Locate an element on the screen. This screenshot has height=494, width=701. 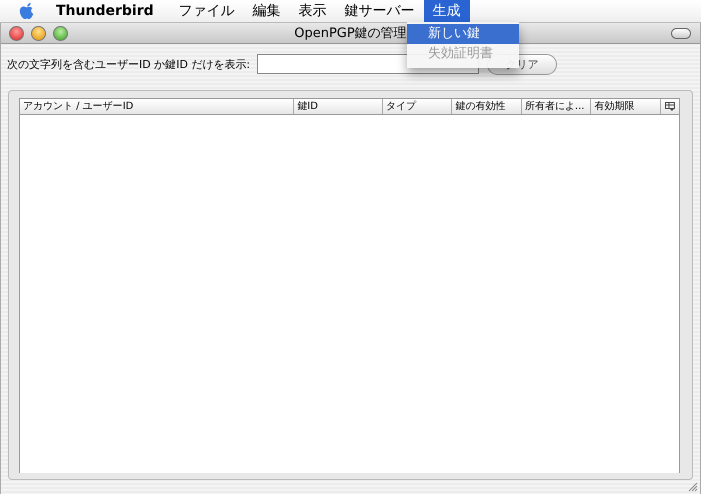
column-header: 鍵ID is located at coordinates (338, 106).